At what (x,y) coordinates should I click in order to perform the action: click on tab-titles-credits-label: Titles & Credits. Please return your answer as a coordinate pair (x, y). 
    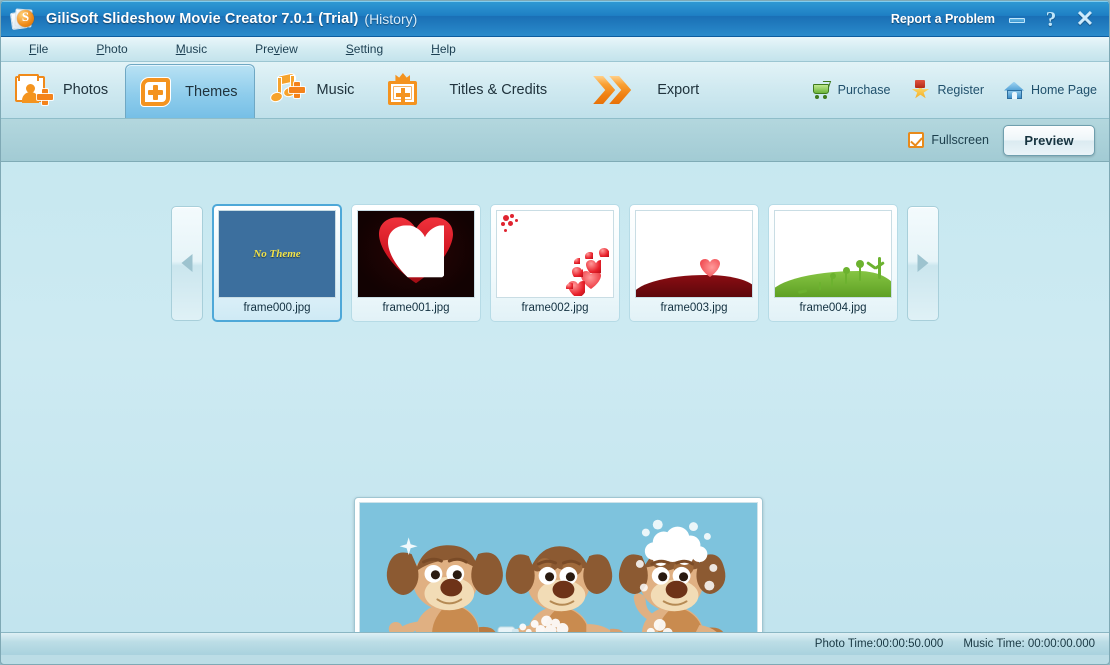
    Looking at the image, I should click on (498, 90).